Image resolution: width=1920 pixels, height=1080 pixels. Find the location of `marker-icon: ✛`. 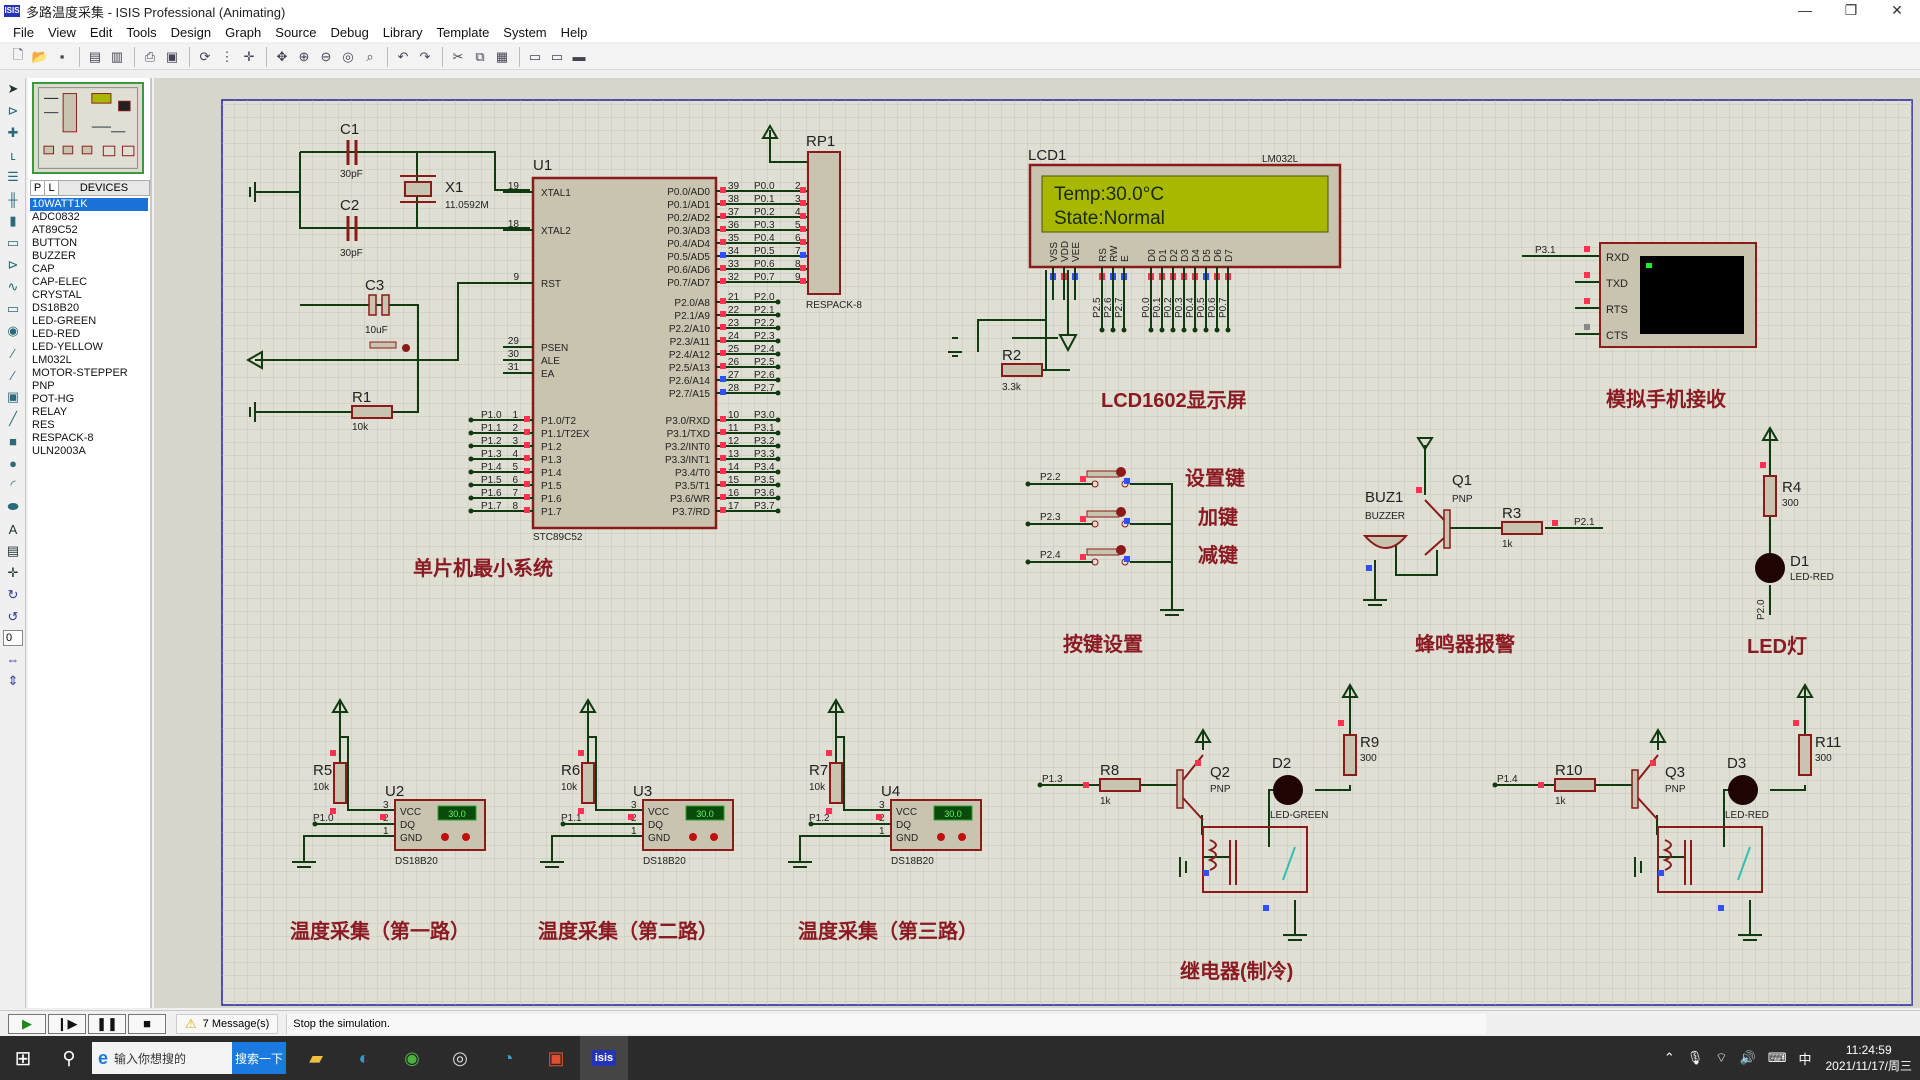

marker-icon: ✛ is located at coordinates (13, 573).